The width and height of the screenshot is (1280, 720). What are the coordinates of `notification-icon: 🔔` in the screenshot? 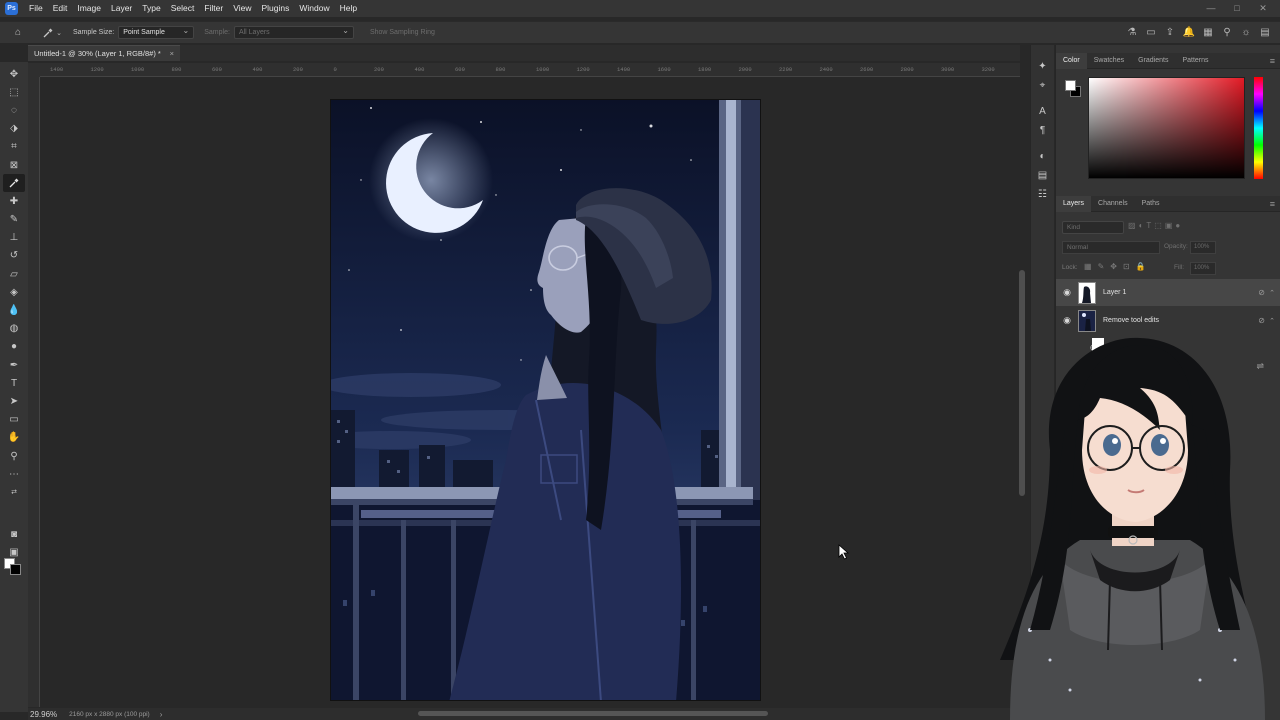 It's located at (1189, 32).